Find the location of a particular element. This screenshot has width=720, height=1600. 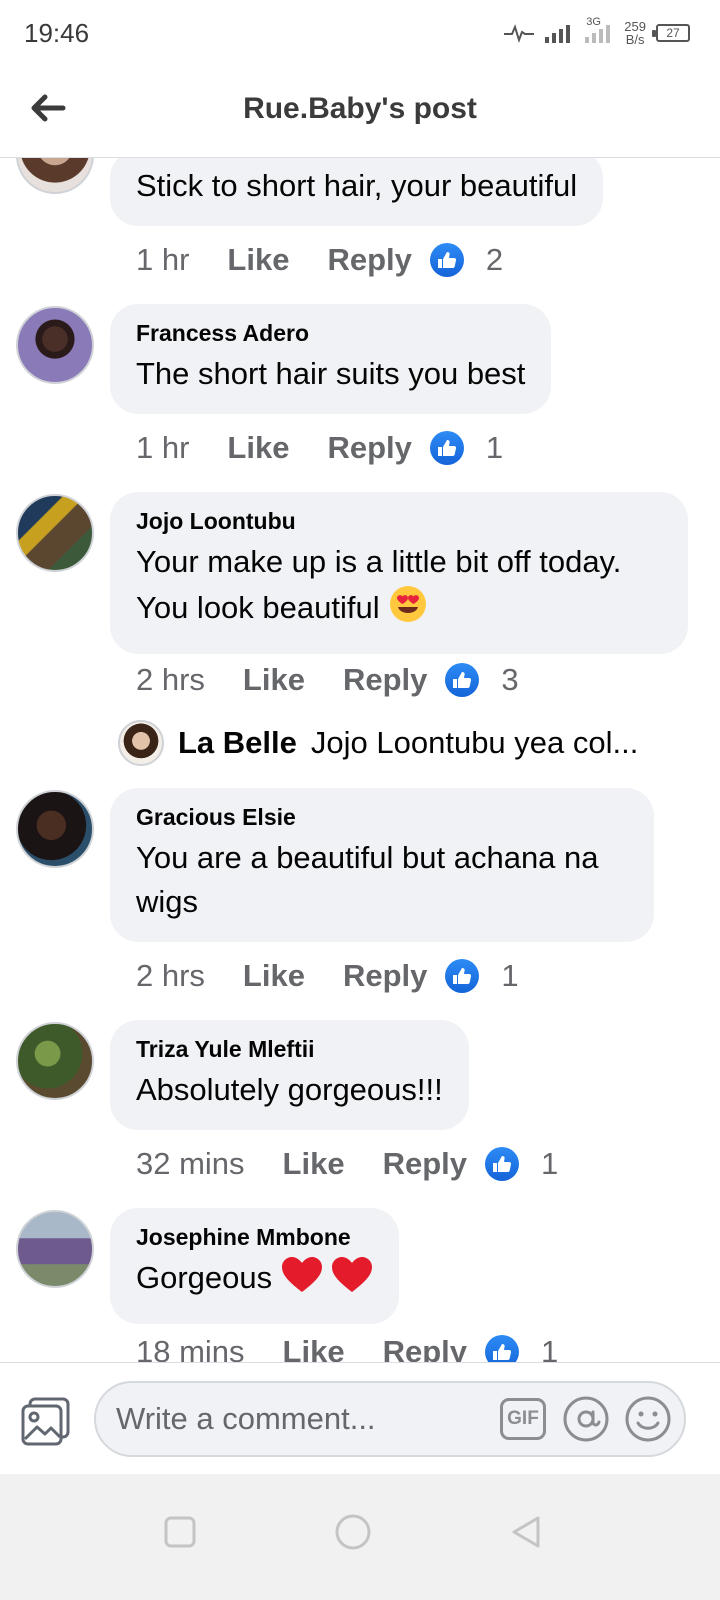

net-speed: 259 B/s is located at coordinates (635, 33).